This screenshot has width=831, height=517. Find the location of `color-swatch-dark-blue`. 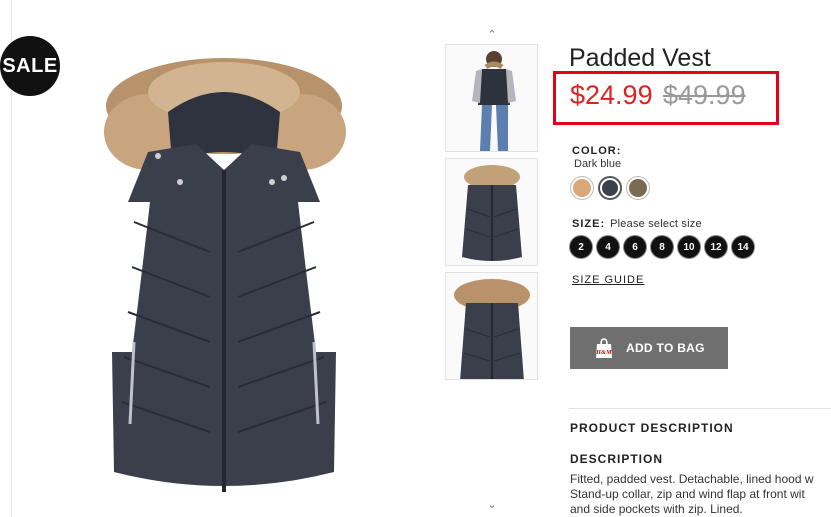

color-swatch-dark-blue is located at coordinates (610, 188).